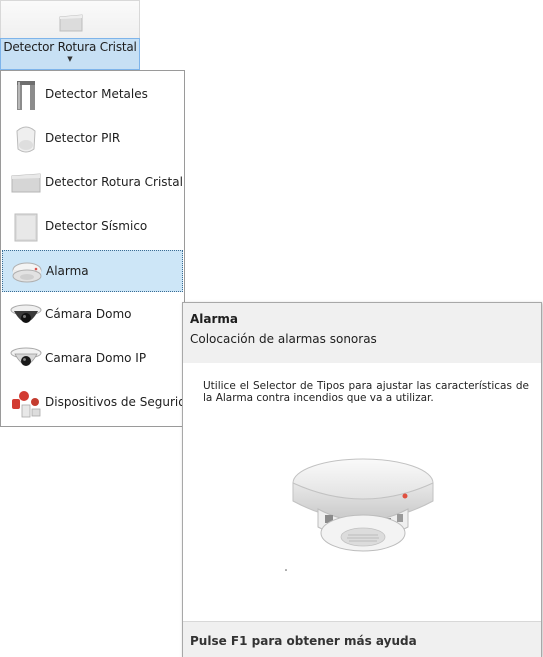 Image resolution: width=543 pixels, height=657 pixels. I want to click on menu-item-camara-domo-ip: Camara Domo IP, so click(92, 359).